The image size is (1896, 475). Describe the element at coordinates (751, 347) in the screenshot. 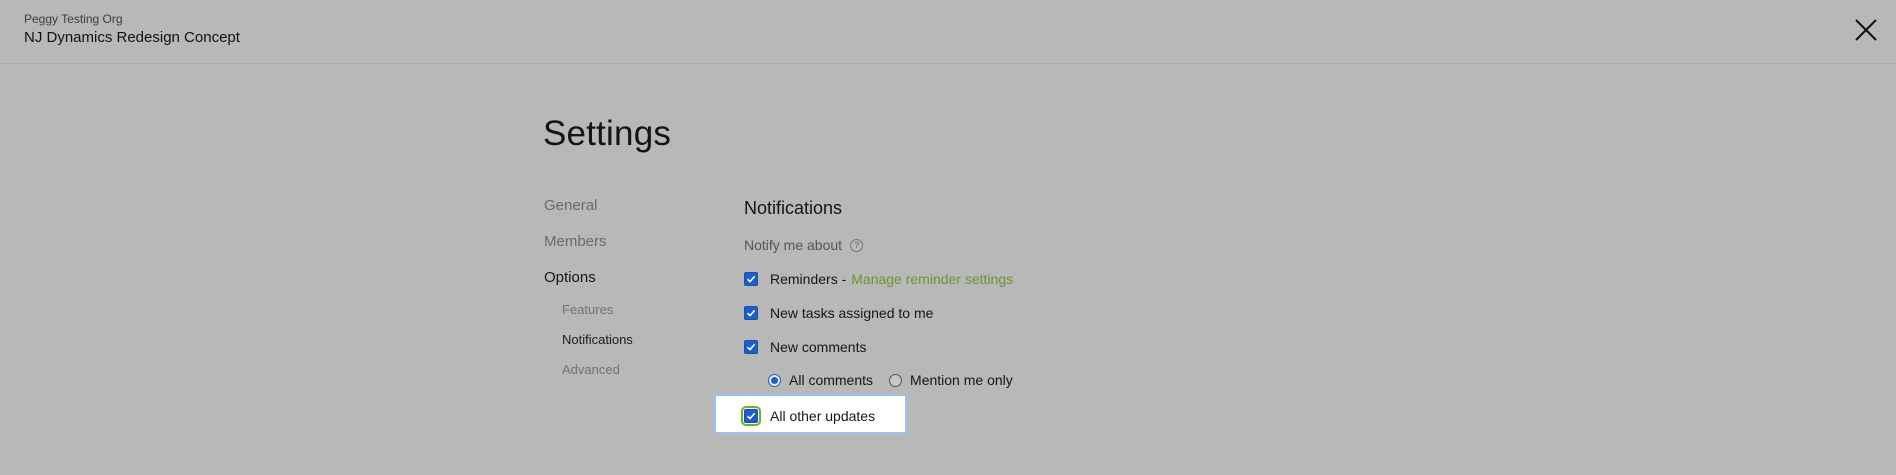

I see `new-comments-checkbox` at that location.